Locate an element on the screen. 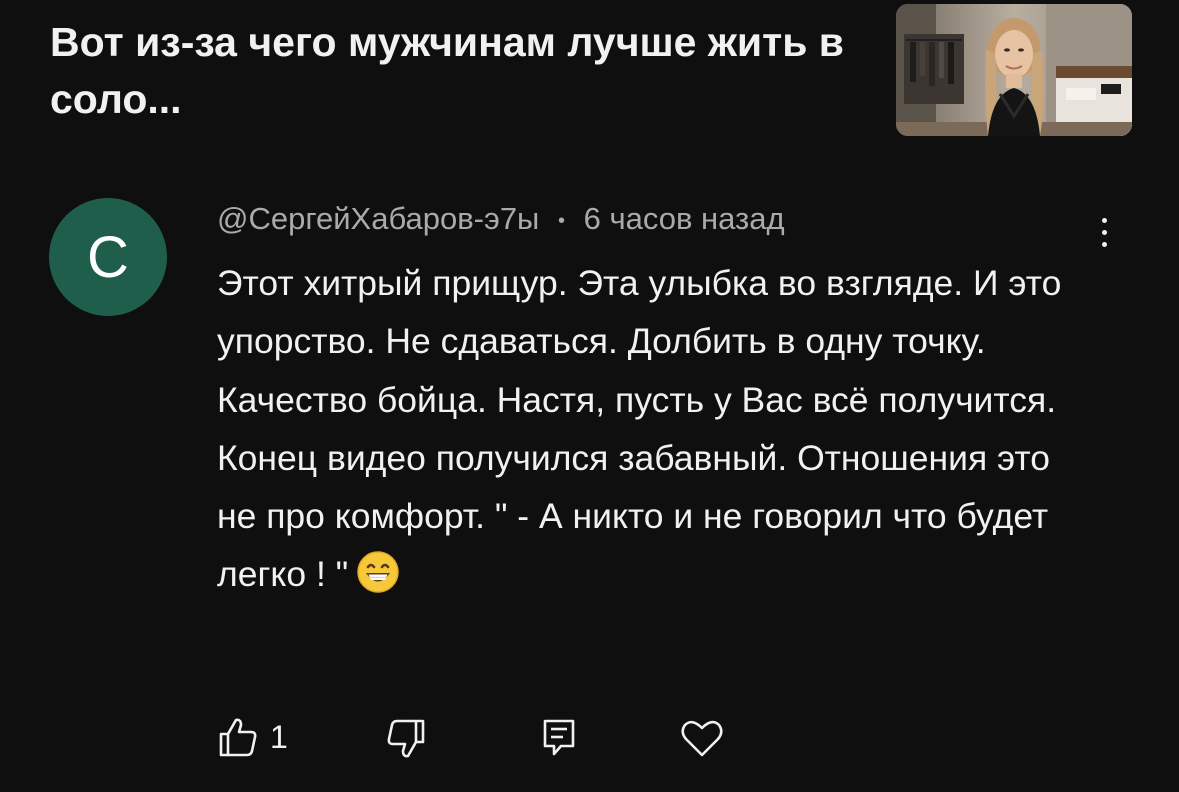 The image size is (1179, 792). grinning-face-emoji is located at coordinates (378, 572).